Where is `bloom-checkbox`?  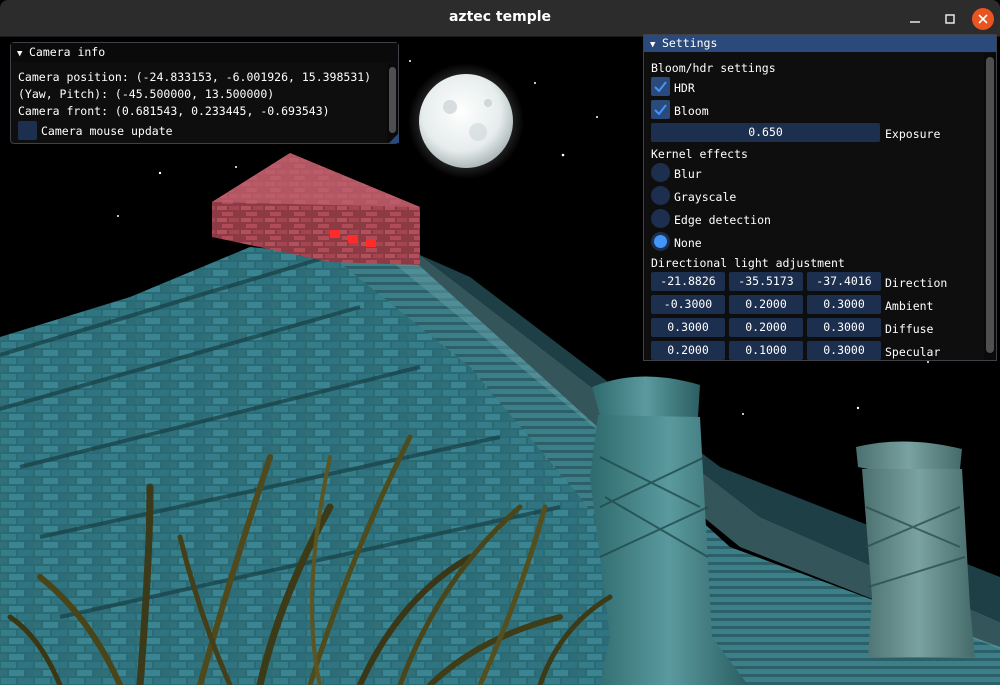 bloom-checkbox is located at coordinates (660, 109).